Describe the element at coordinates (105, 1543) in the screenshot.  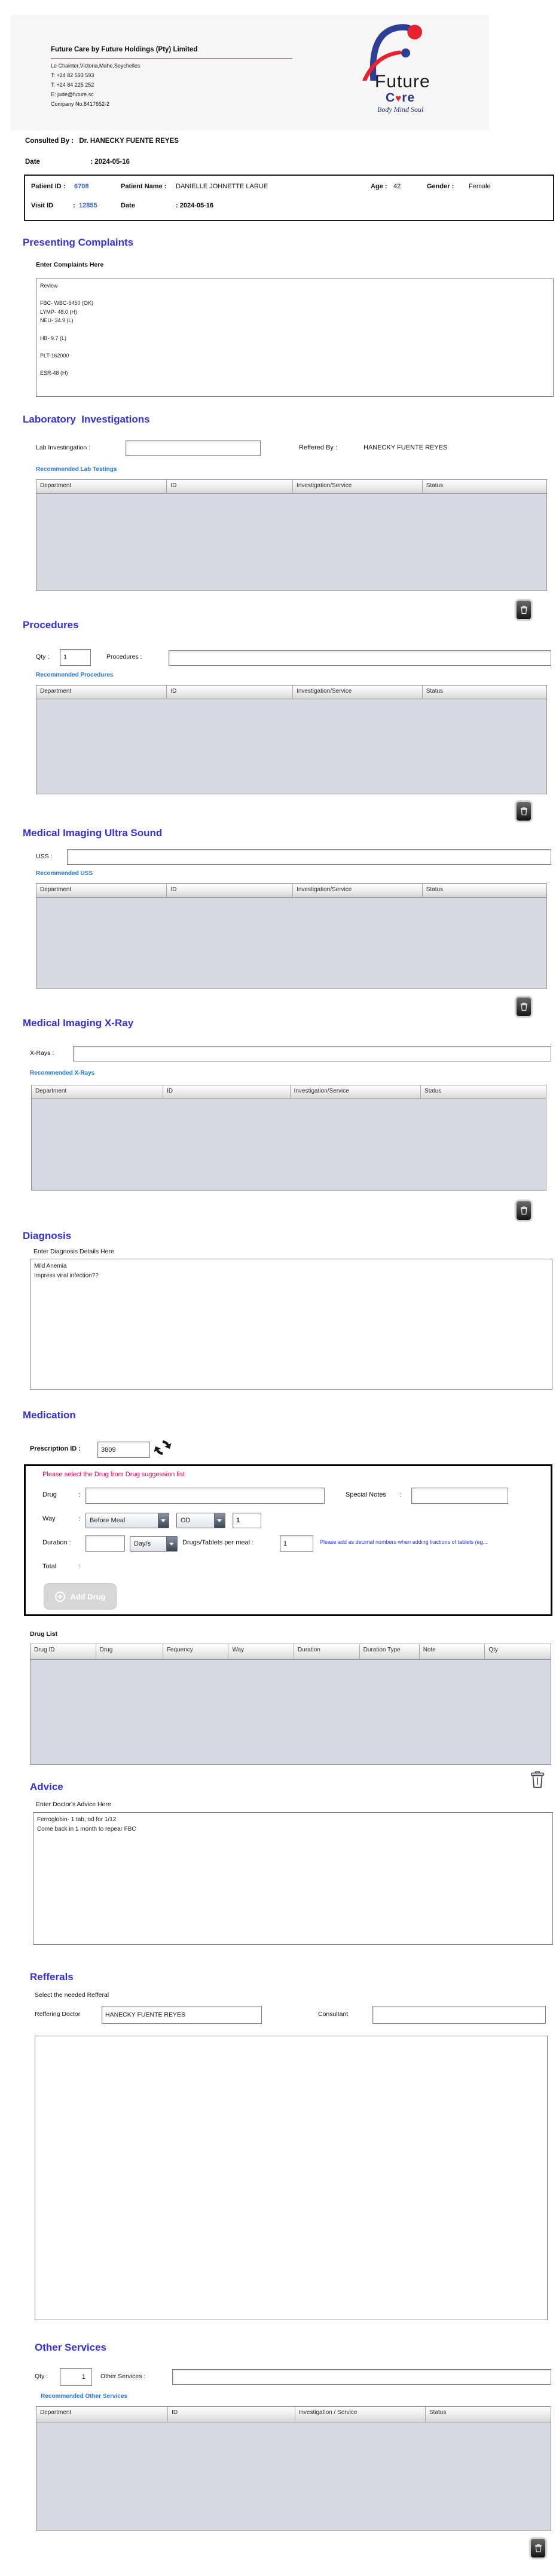
I see `duration-input` at that location.